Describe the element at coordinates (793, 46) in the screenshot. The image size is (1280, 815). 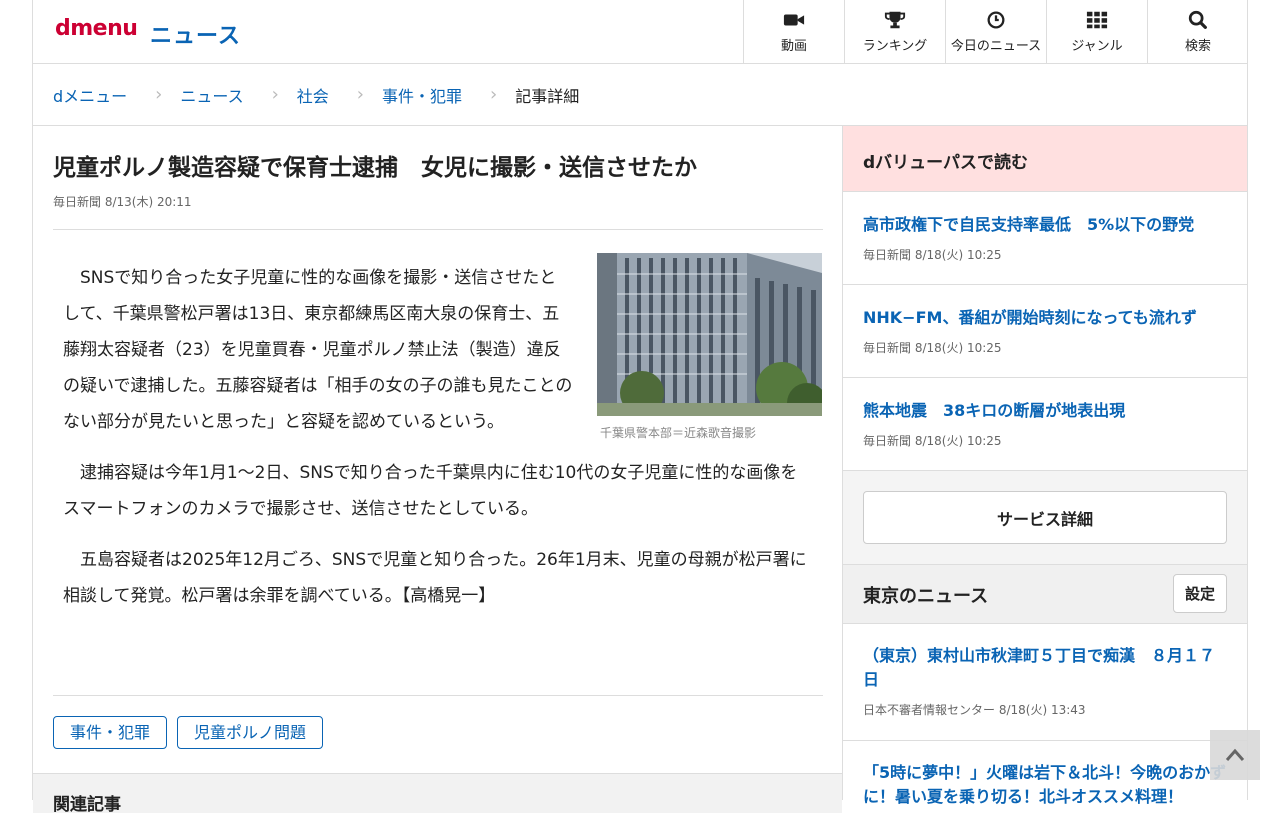
I see `nav-video-label: 動画` at that location.